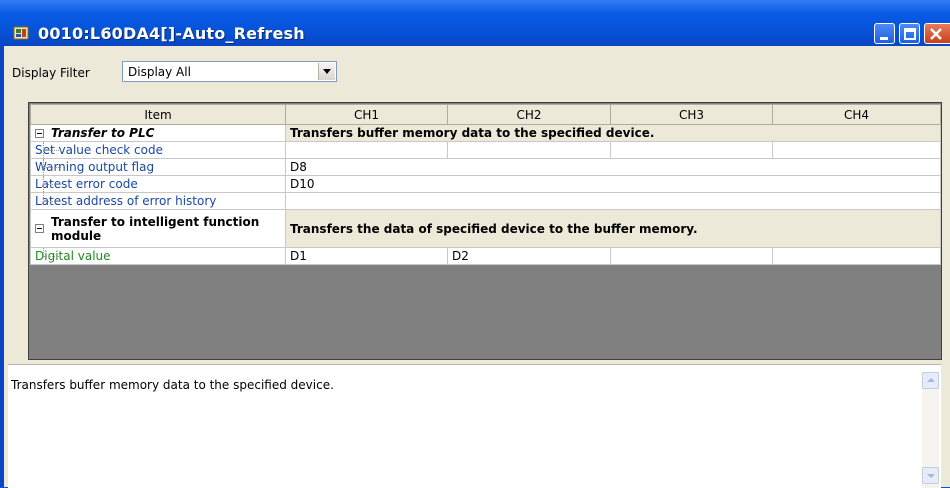 Image resolution: width=950 pixels, height=488 pixels. I want to click on group-label: Transfer to intelligent function module, so click(155, 228).